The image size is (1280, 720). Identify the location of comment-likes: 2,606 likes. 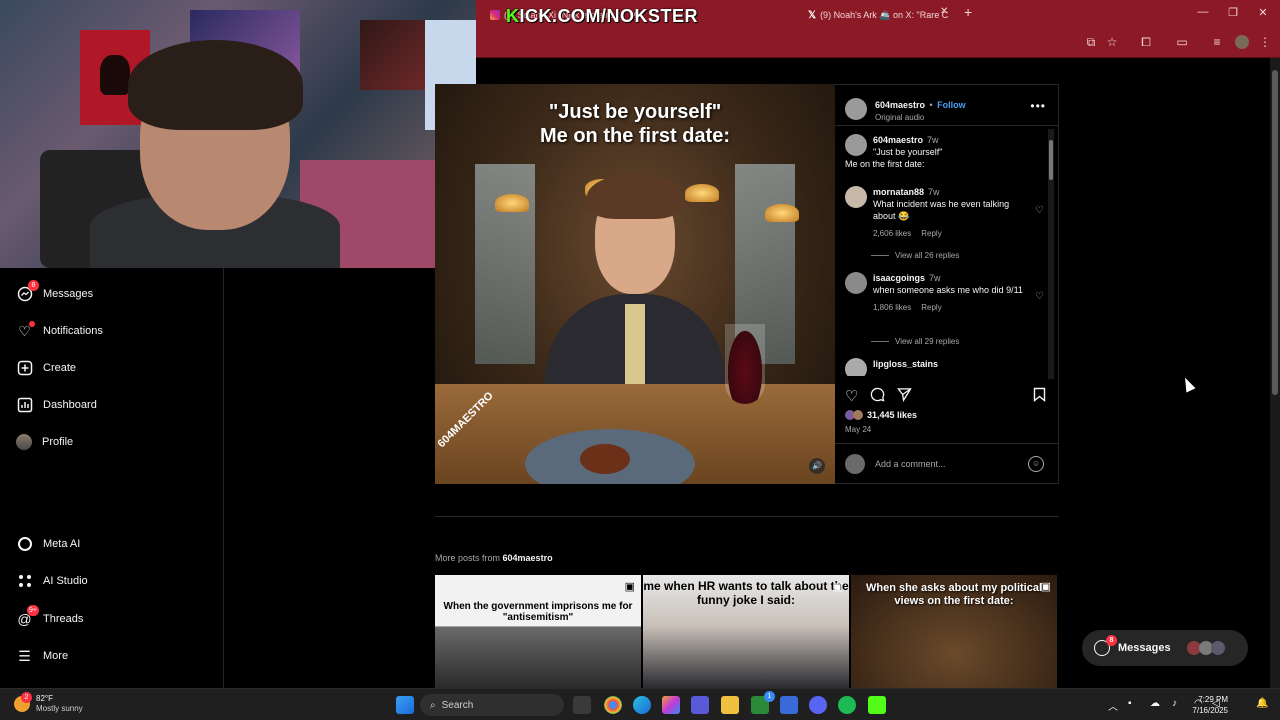
(892, 233).